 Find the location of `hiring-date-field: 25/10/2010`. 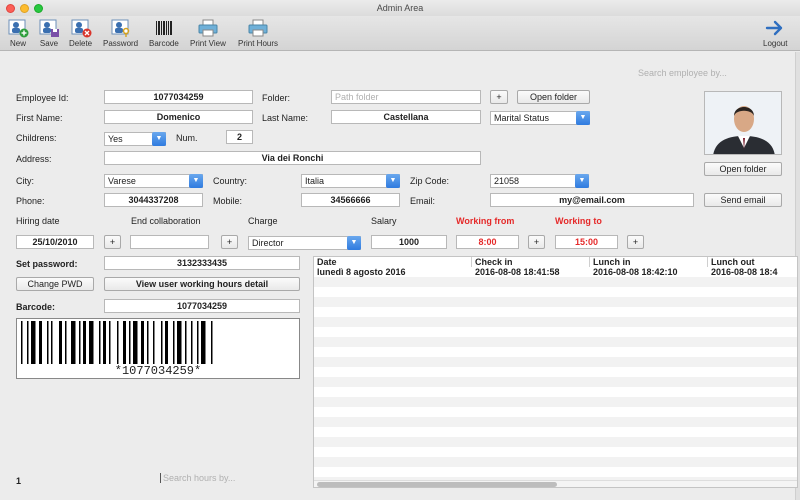

hiring-date-field: 25/10/2010 is located at coordinates (55, 242).